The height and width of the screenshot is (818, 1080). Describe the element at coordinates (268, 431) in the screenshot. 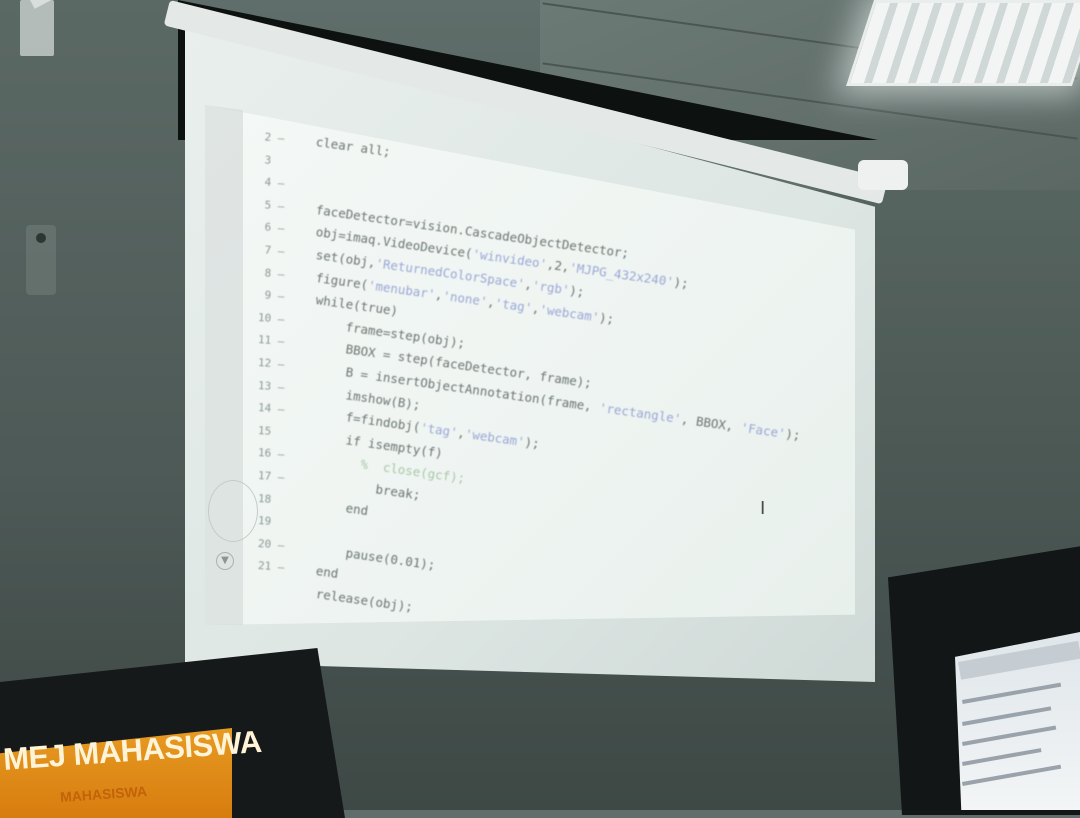

I see `line-number: 15` at that location.